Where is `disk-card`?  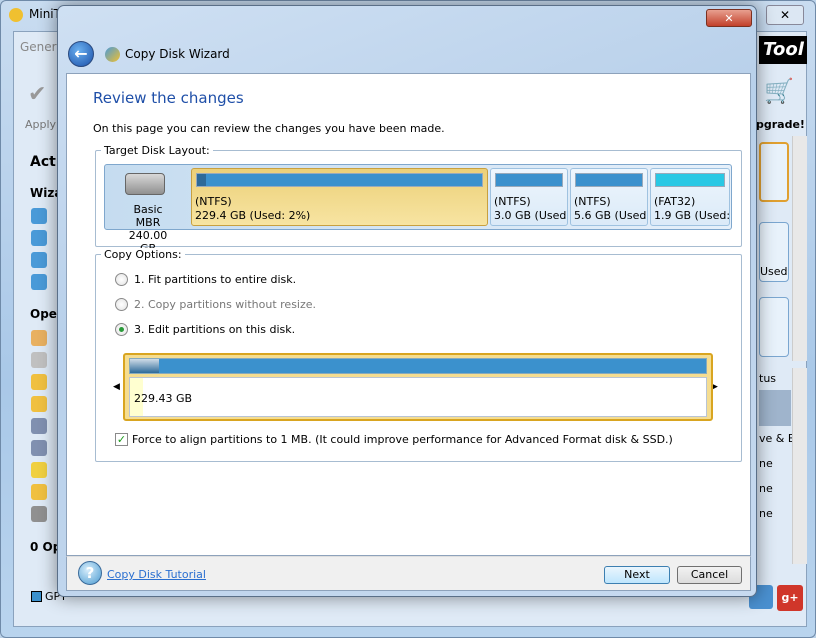 disk-card is located at coordinates (774, 327).